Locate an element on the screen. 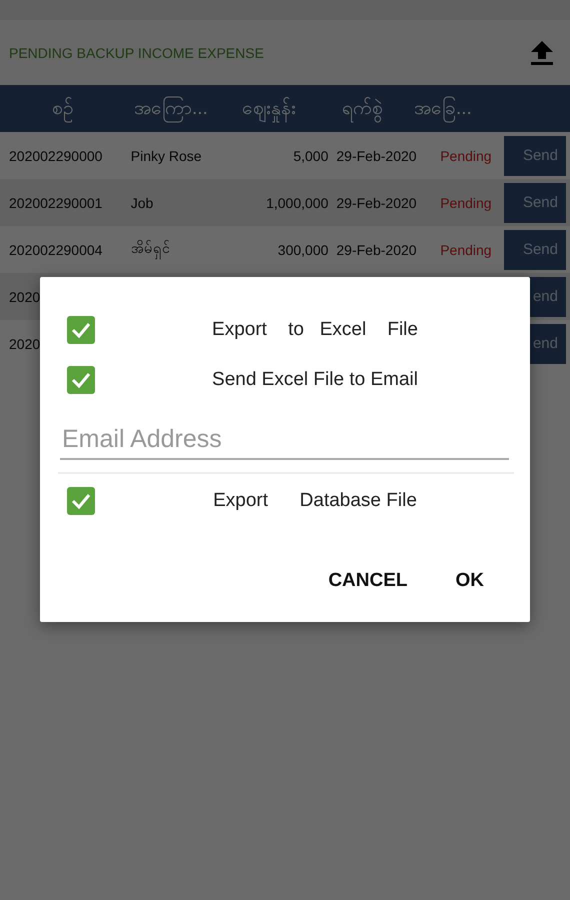 Image resolution: width=570 pixels, height=900 pixels. table-cell-text: 202002290001 is located at coordinates (56, 202).